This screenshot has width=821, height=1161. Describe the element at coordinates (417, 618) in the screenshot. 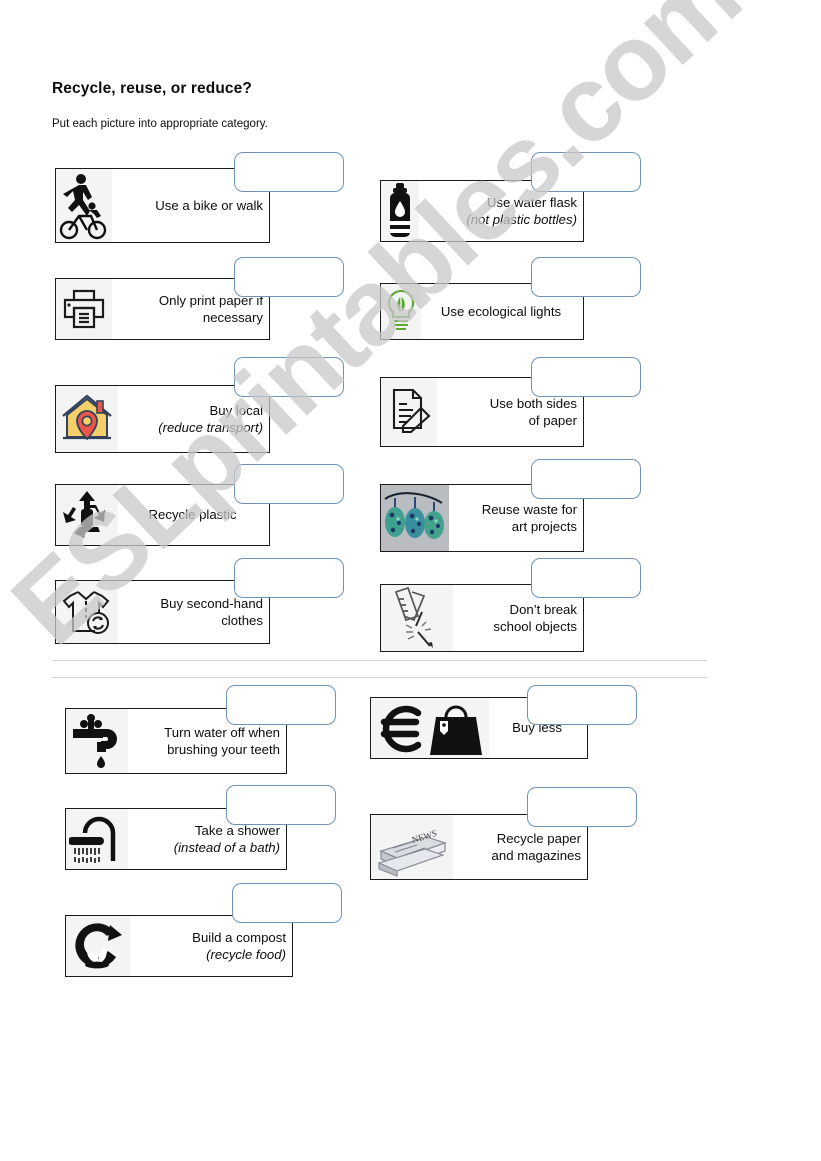

I see `broken-ruler-icon` at that location.